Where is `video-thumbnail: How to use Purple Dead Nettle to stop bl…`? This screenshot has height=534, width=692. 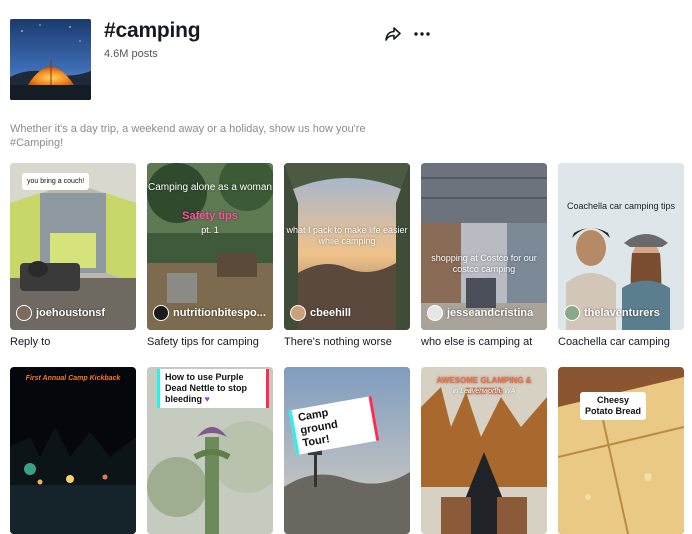 video-thumbnail: How to use Purple Dead Nettle to stop bl… is located at coordinates (210, 450).